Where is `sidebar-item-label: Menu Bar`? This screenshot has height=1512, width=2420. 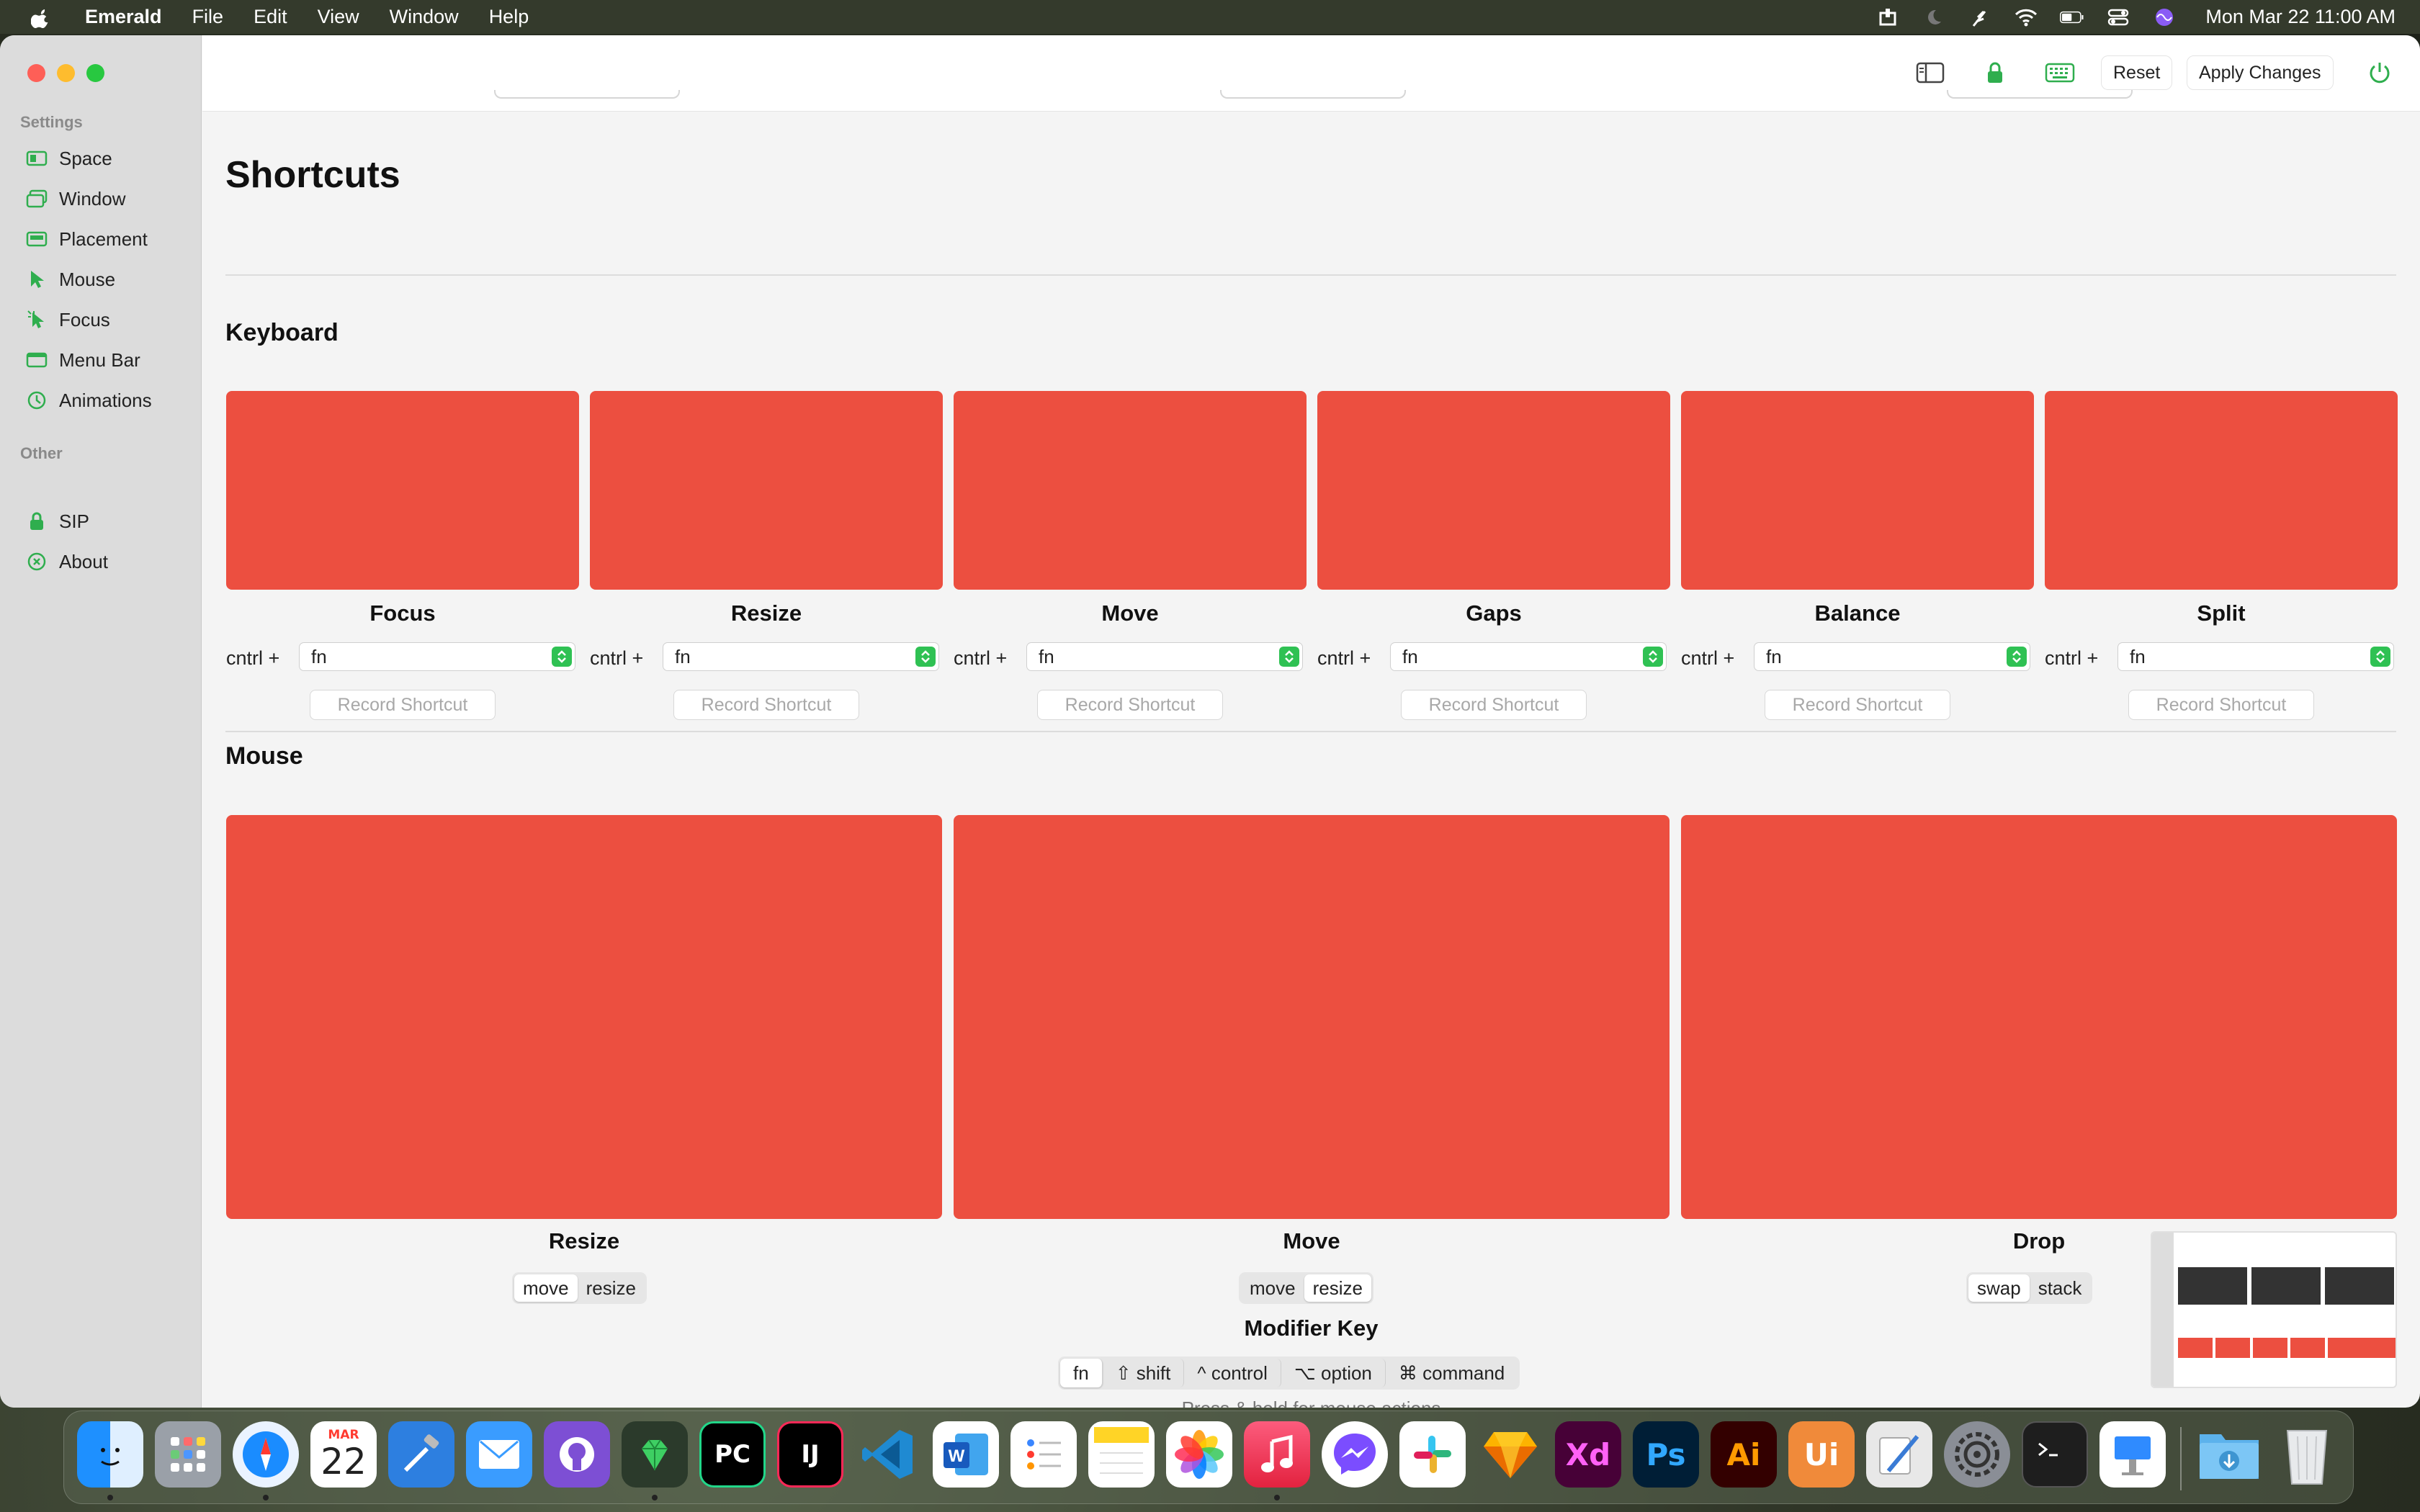 sidebar-item-label: Menu Bar is located at coordinates (99, 359).